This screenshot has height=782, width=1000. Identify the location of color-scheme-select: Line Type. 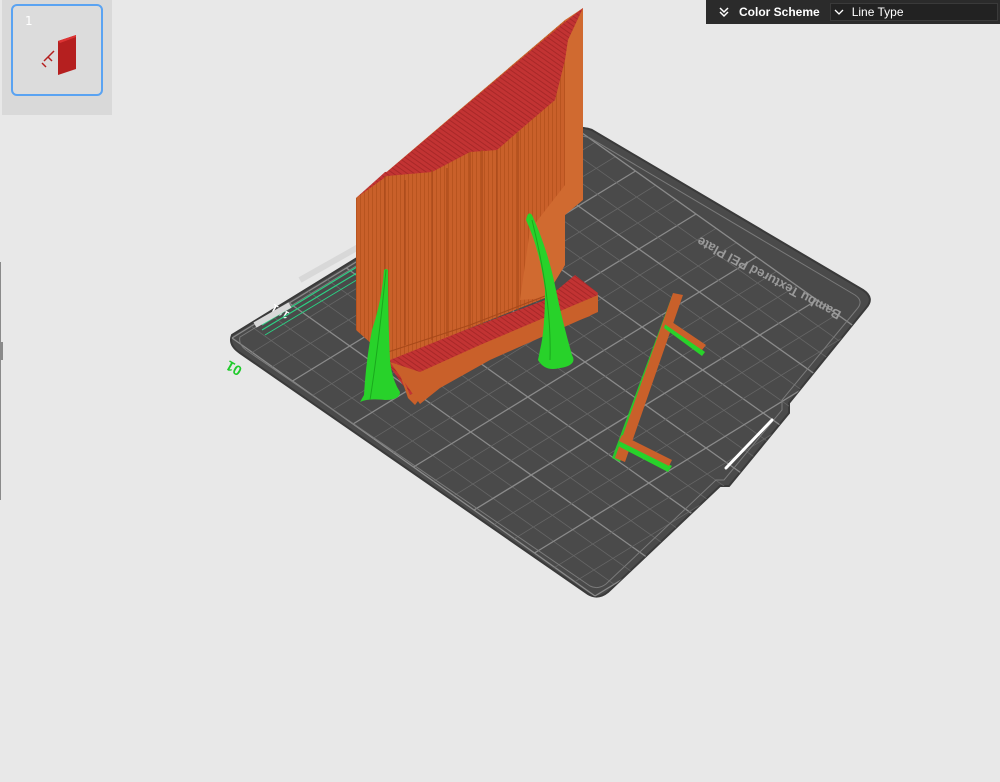
(913, 12).